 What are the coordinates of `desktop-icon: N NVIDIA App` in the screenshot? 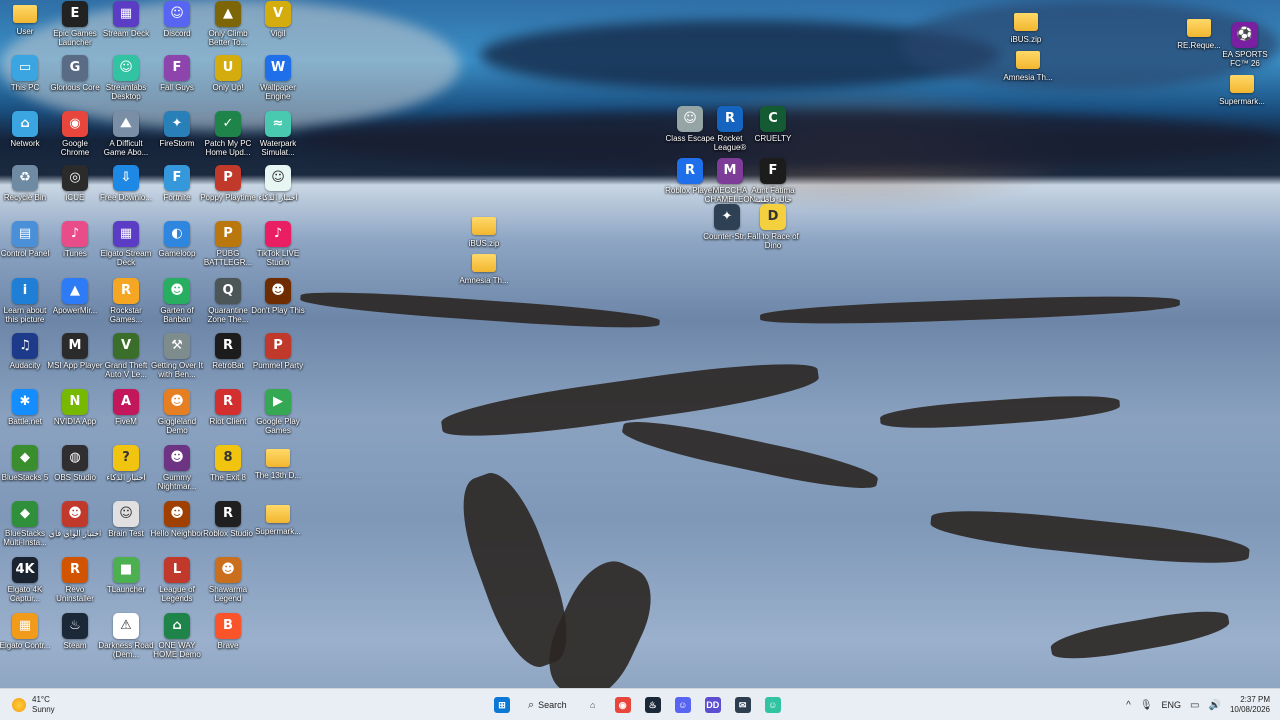 It's located at (75, 407).